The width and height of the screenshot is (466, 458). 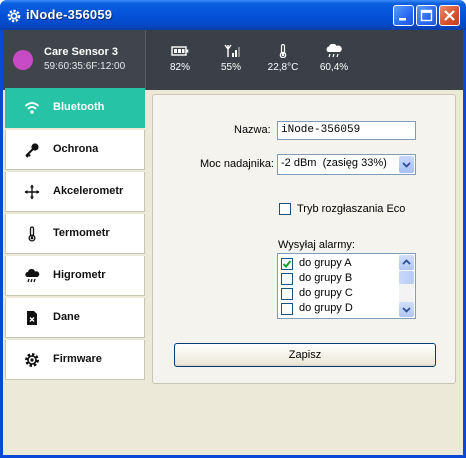 I want to click on power-select: -2 dBm (zasięg 33%), so click(x=346, y=164).